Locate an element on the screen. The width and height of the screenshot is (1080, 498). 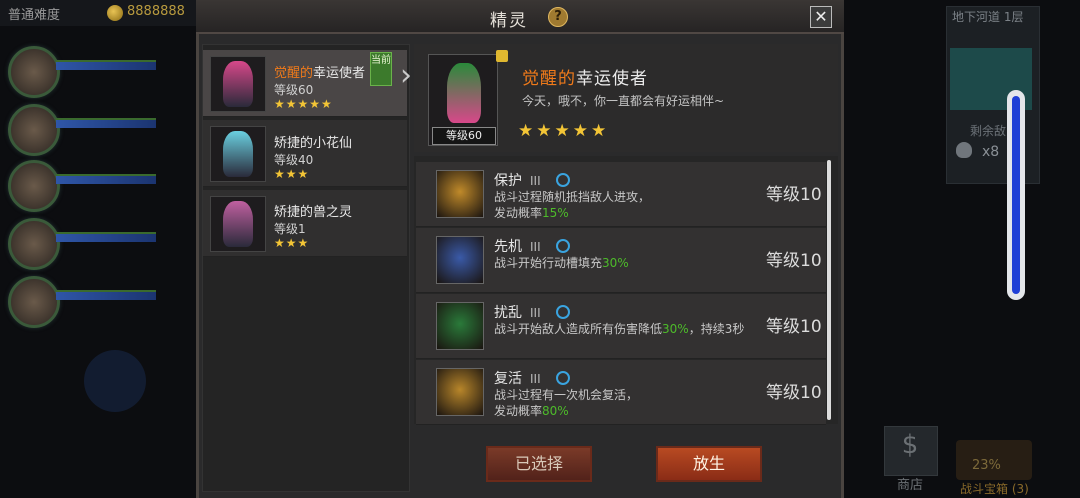
close-button: ✕ is located at coordinates (821, 17).